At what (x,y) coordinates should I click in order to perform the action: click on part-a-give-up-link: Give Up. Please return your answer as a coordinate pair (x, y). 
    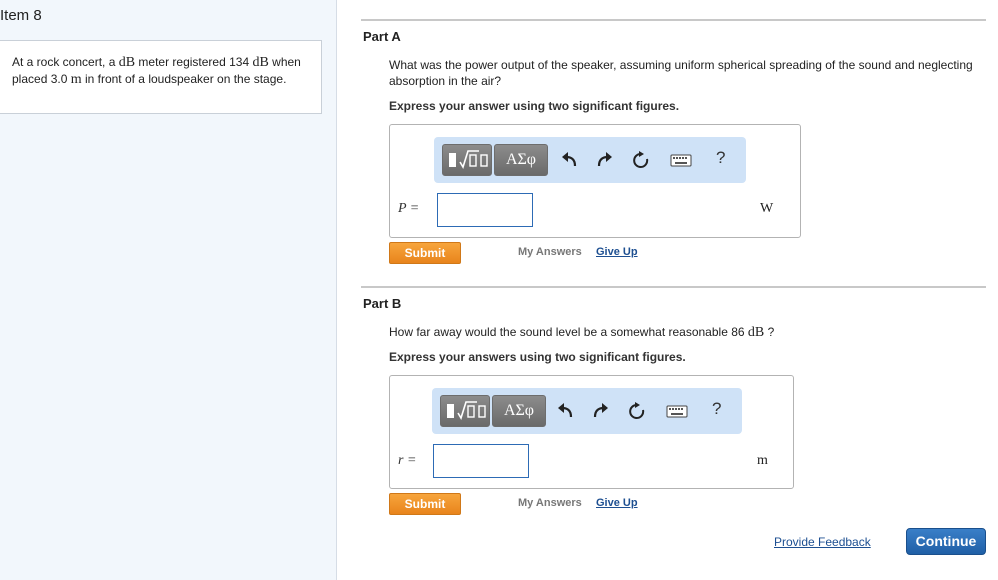
    Looking at the image, I should click on (617, 252).